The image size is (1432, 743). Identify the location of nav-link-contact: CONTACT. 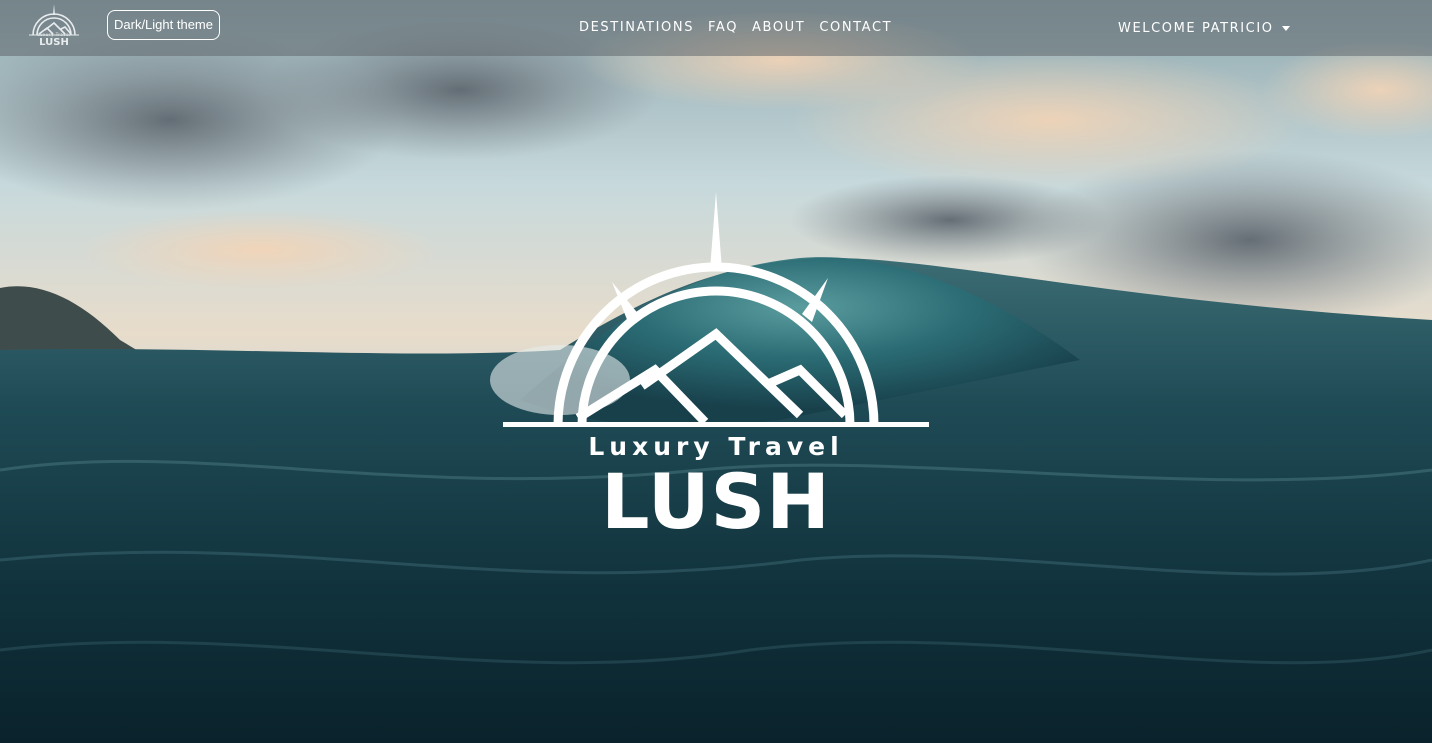
(855, 28).